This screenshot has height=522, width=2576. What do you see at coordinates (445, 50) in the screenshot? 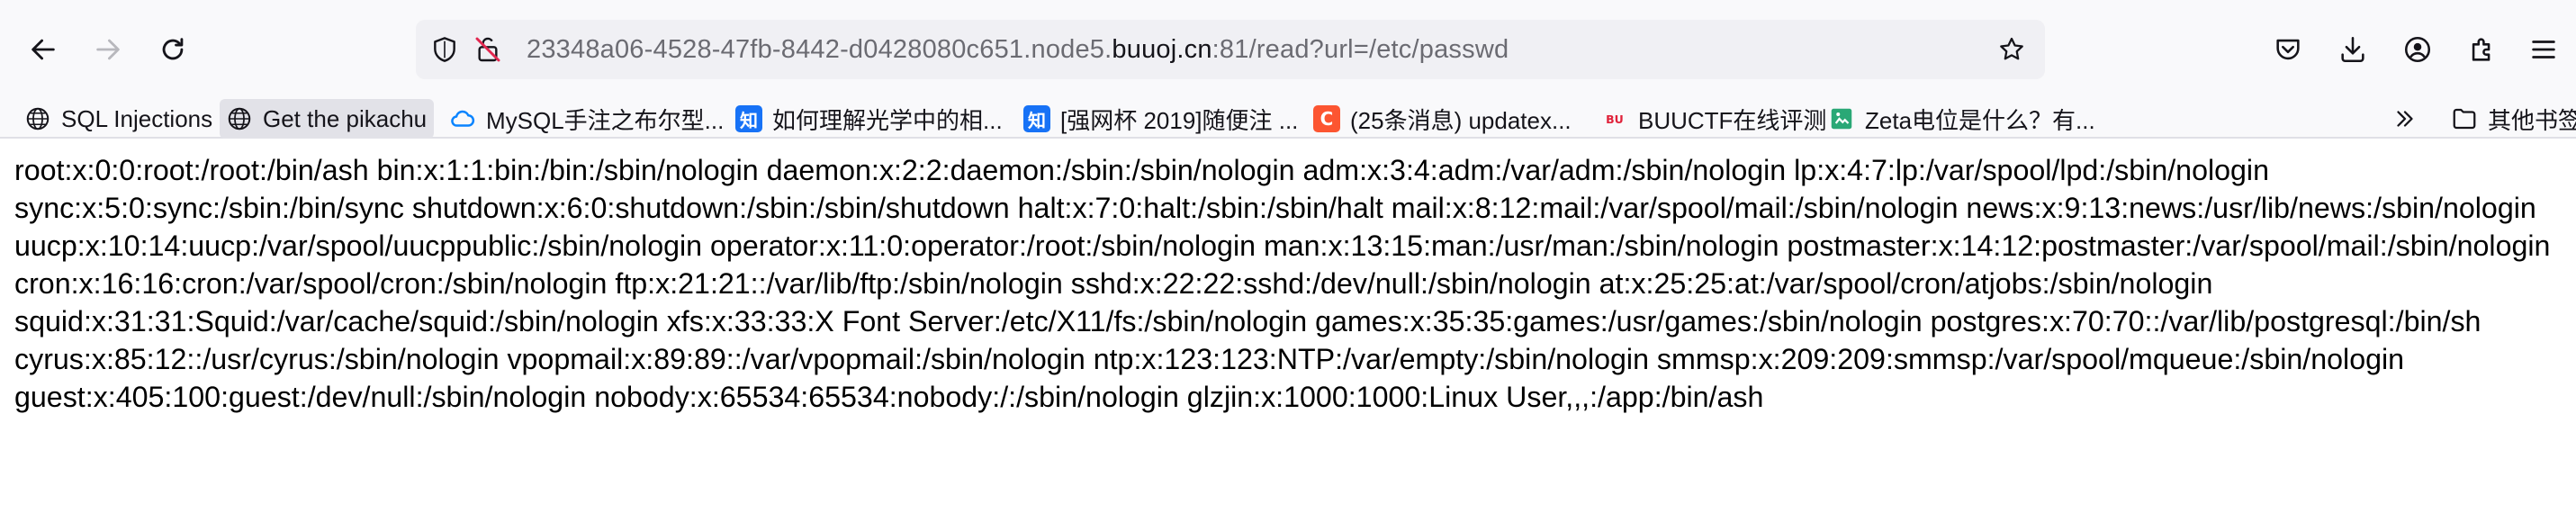
I see `shield-icon` at bounding box center [445, 50].